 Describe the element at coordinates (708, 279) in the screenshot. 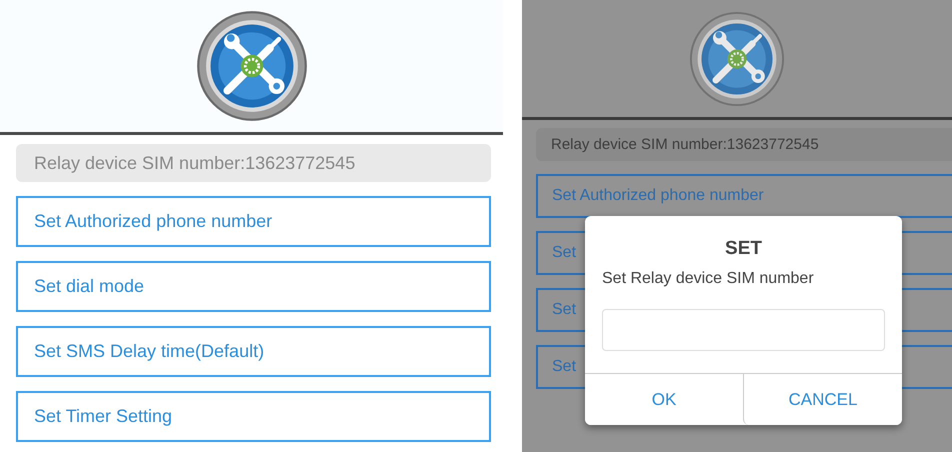

I see `dialog-message: Set Relay device SIM number` at that location.